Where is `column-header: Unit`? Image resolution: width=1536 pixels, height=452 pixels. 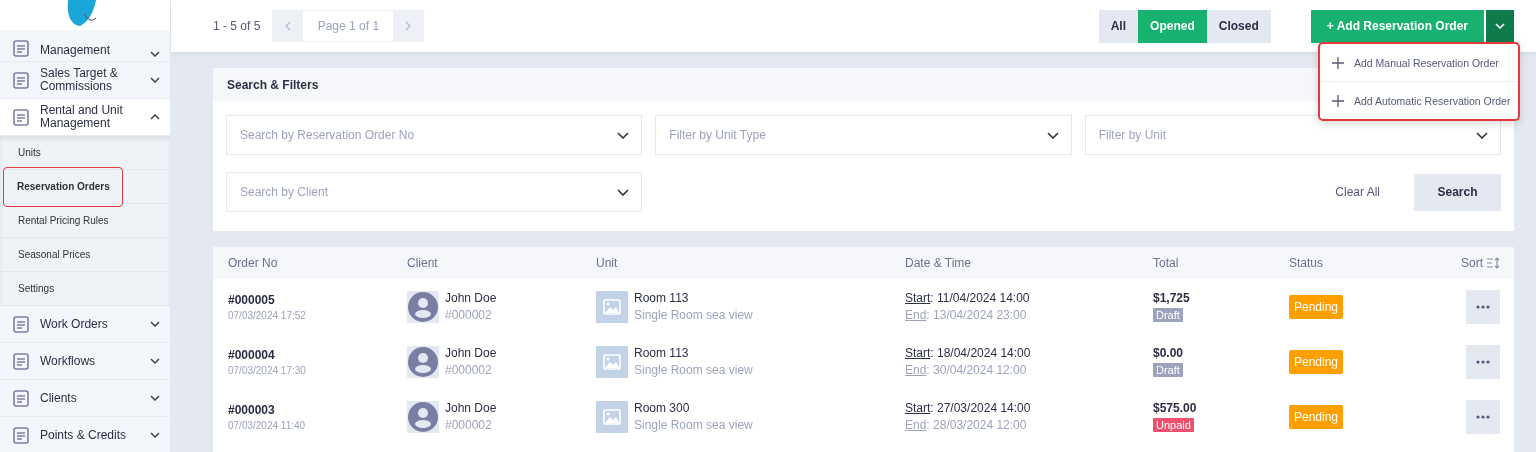
column-header: Unit is located at coordinates (607, 263).